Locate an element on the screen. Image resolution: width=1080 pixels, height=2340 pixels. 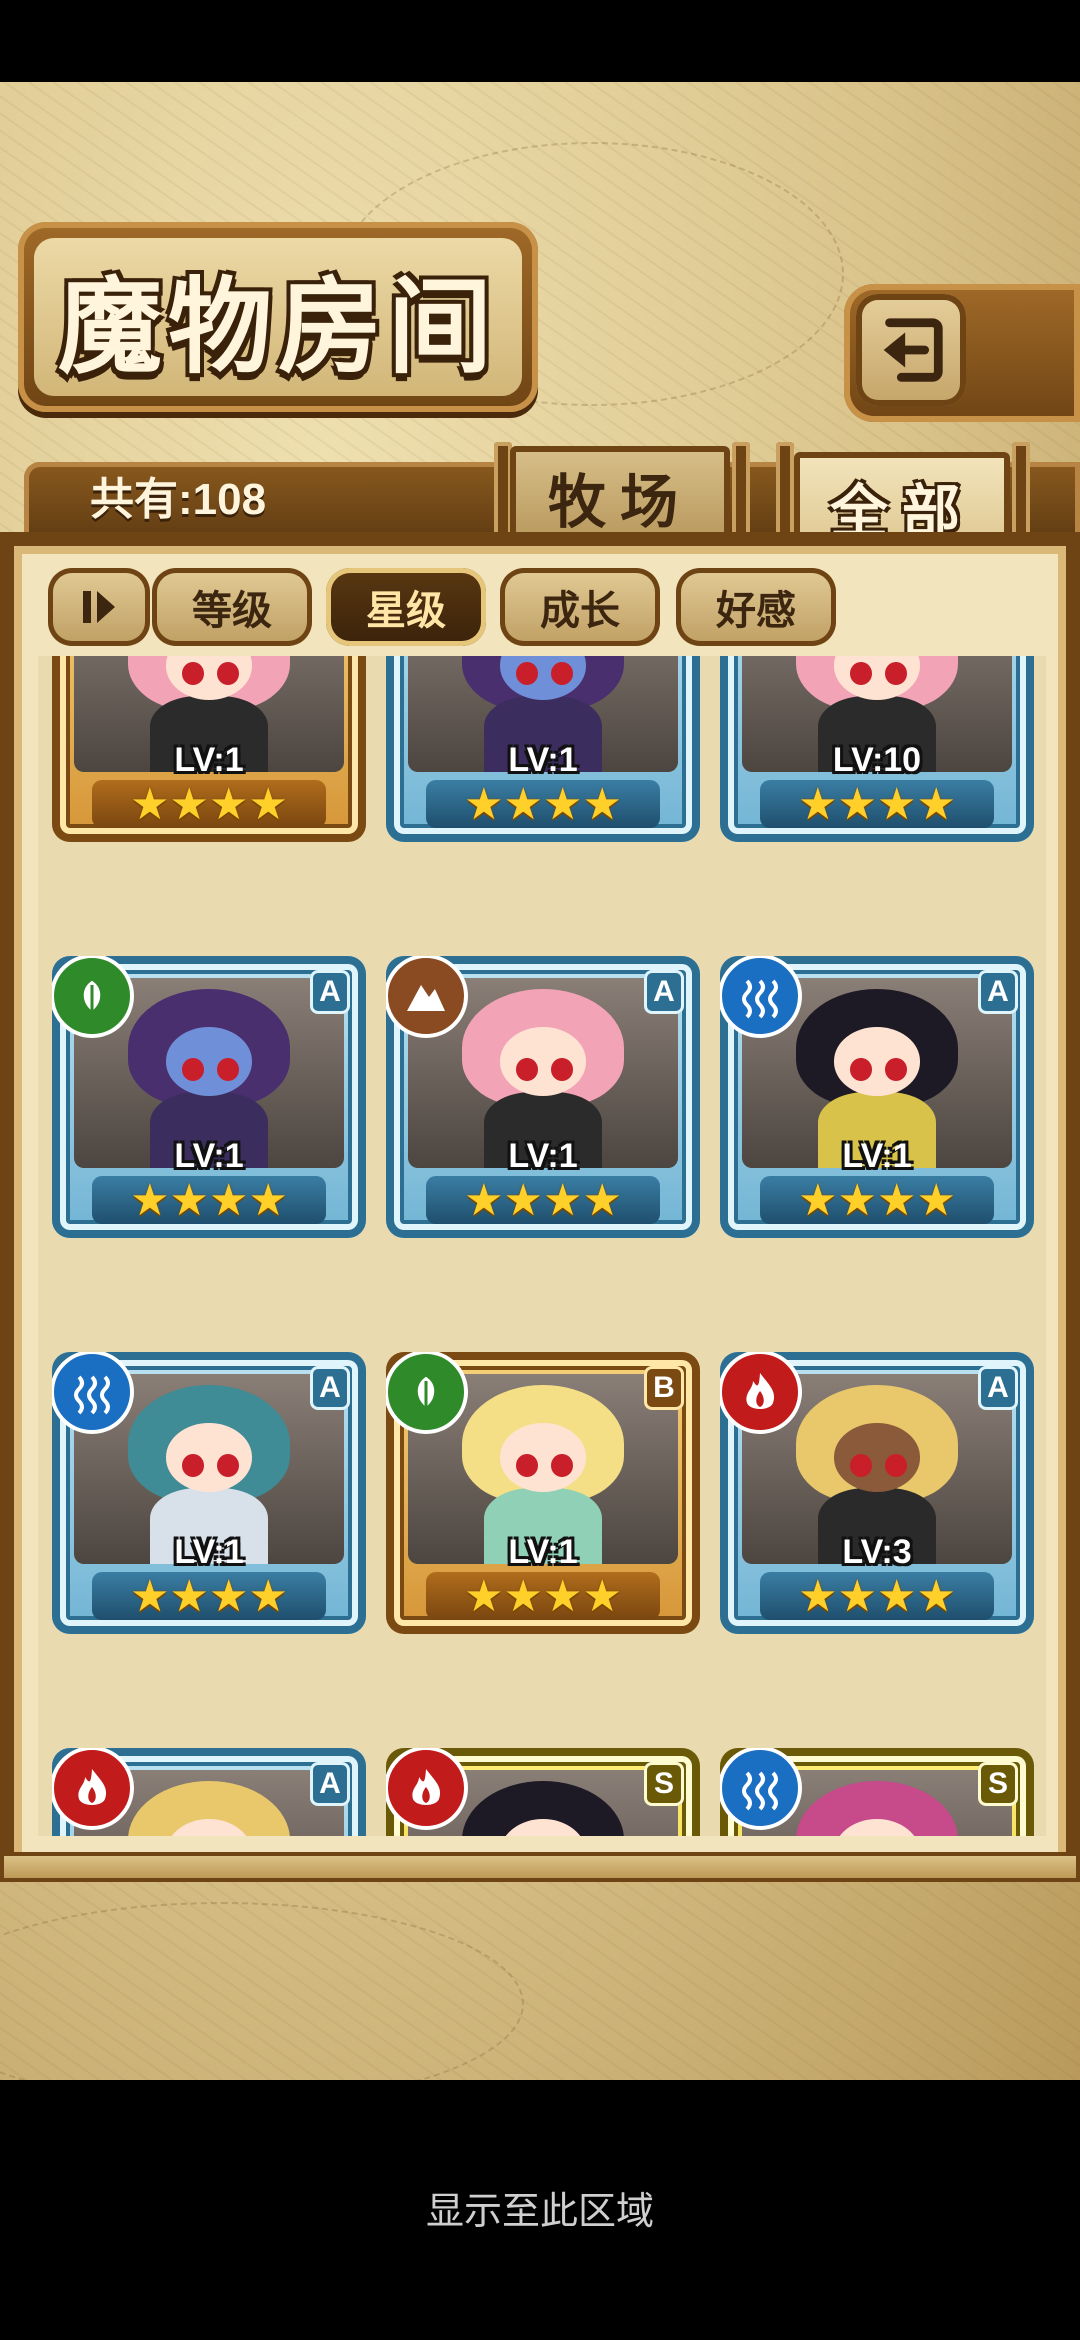
back-button is located at coordinates (911, 350).